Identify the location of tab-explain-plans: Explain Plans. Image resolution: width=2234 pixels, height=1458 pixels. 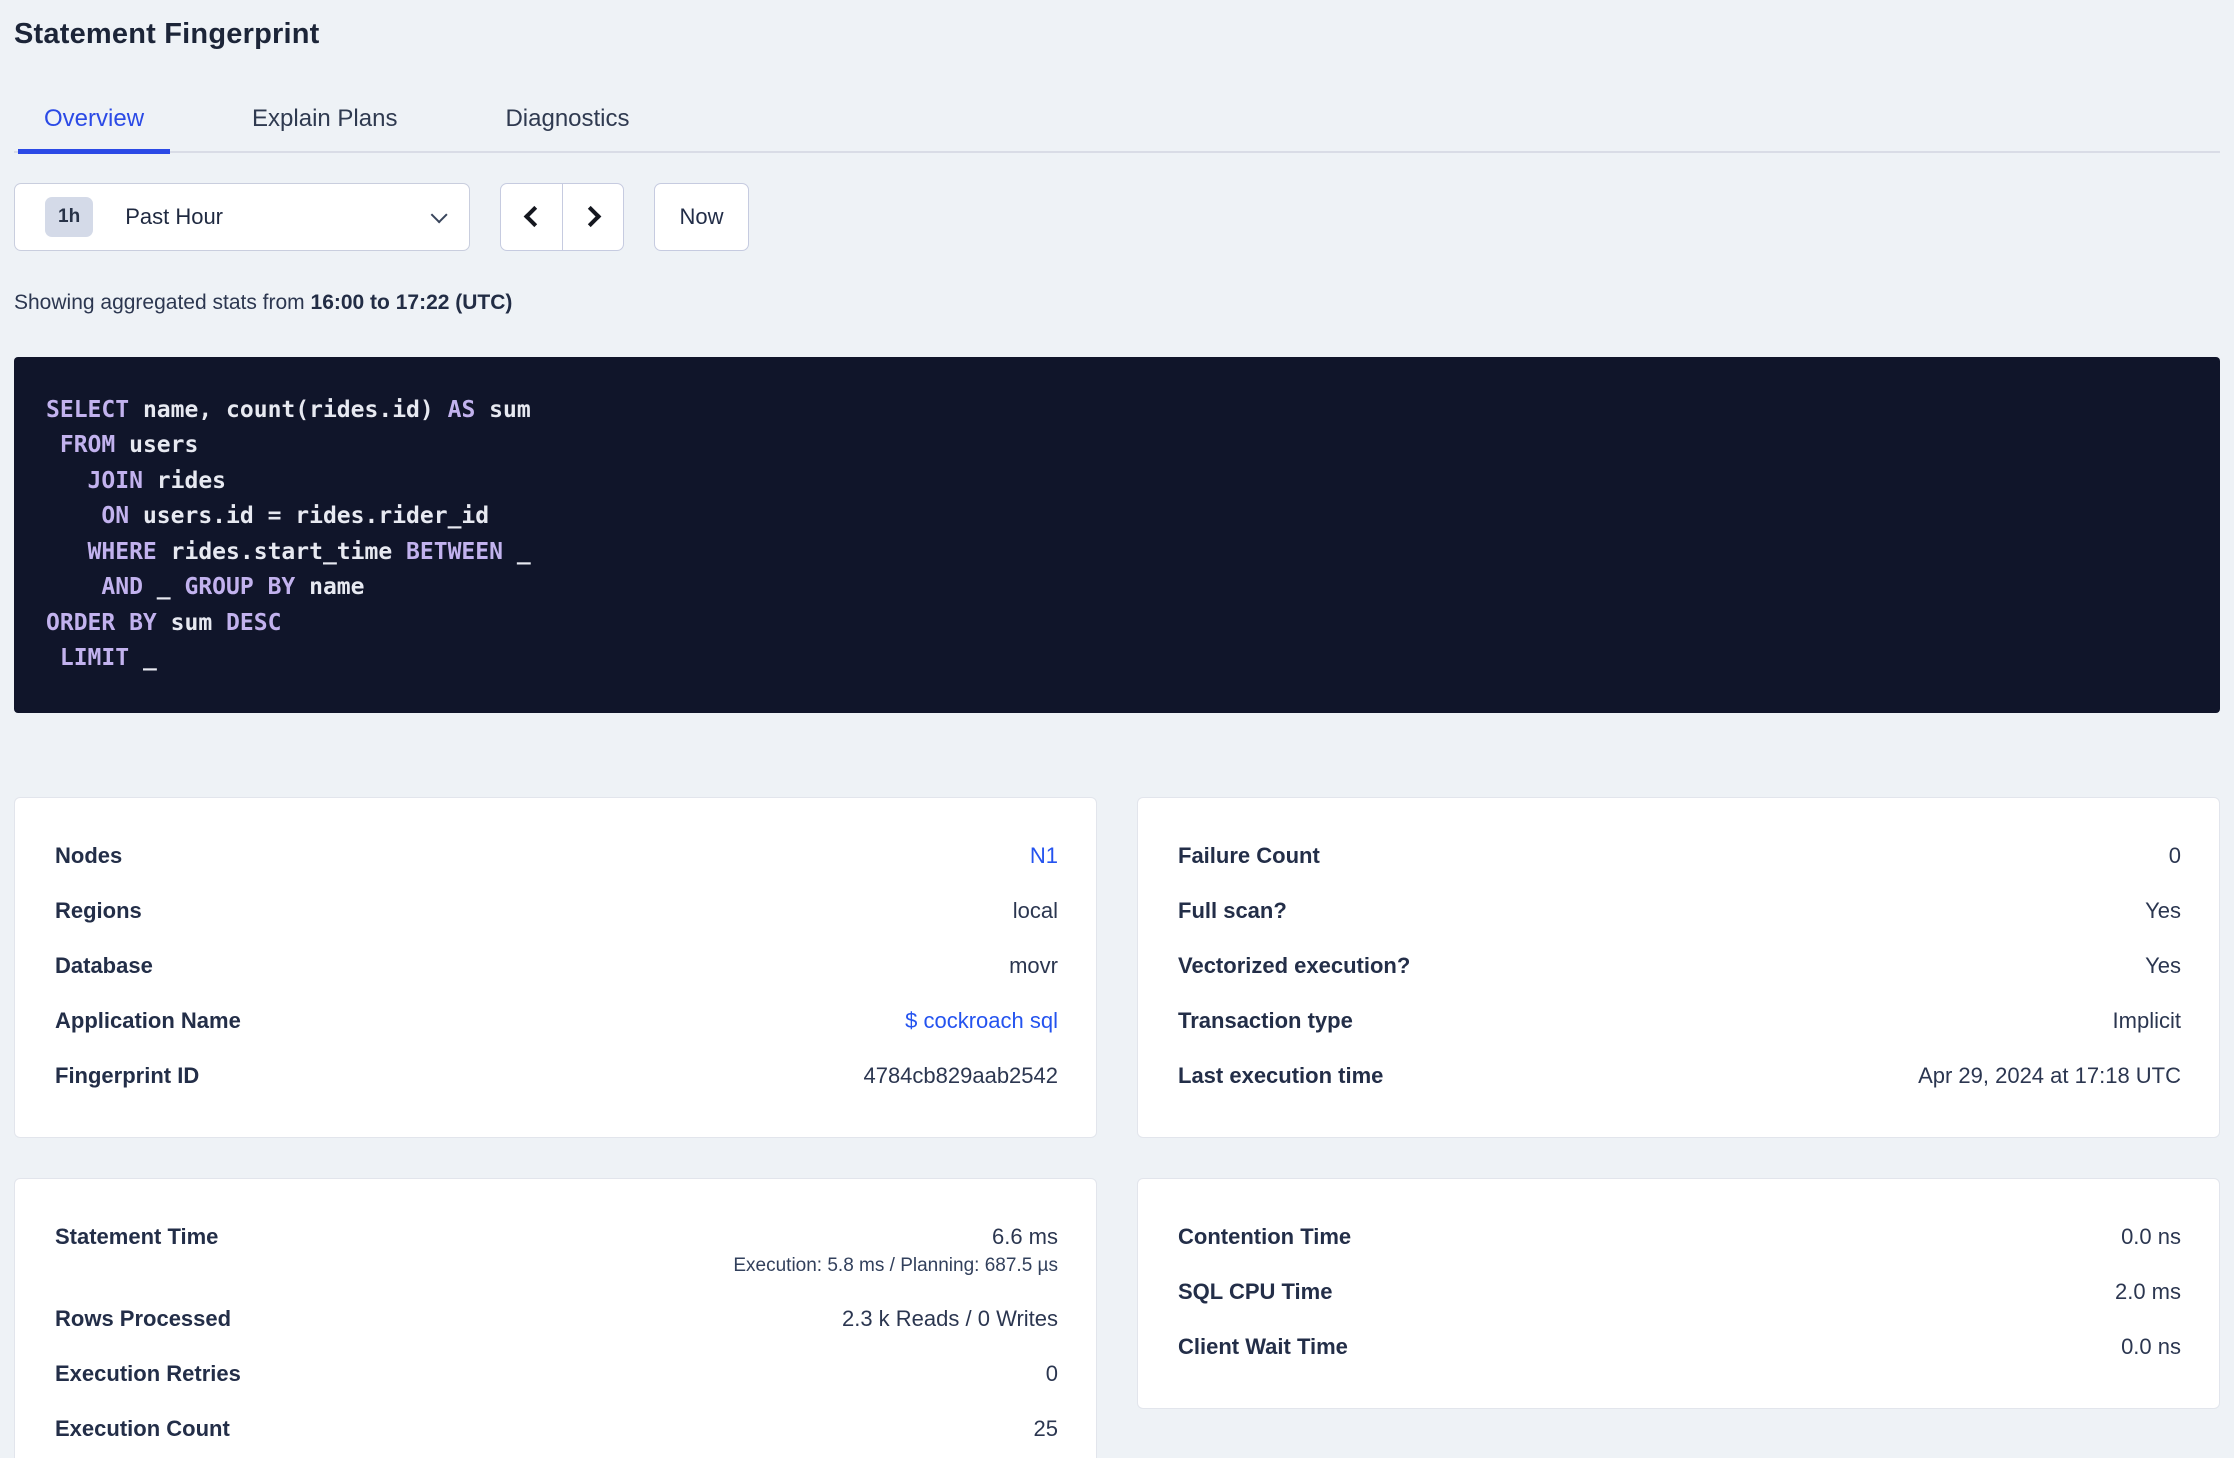
(324, 124).